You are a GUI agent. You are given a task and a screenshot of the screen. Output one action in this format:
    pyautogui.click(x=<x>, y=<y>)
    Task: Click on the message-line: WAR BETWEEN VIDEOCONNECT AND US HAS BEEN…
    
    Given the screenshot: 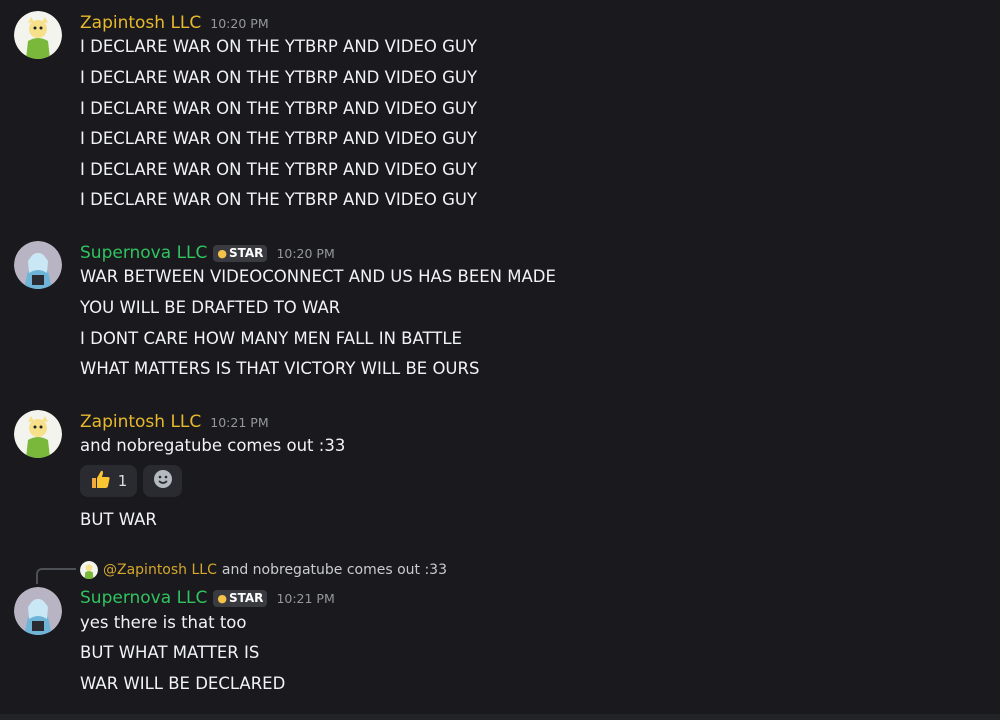 What is the action you would take?
    pyautogui.click(x=318, y=276)
    